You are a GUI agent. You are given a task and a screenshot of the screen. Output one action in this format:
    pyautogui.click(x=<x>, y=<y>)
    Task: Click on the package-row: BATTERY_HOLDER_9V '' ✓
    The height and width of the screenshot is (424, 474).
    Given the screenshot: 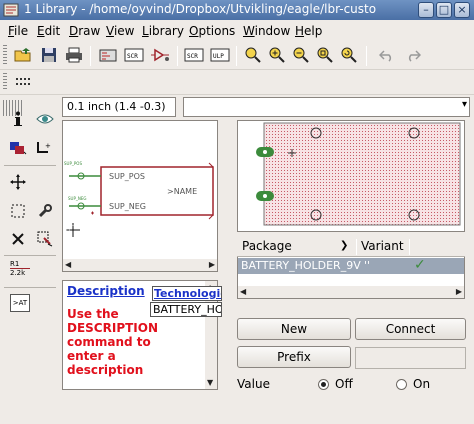 What is the action you would take?
    pyautogui.click(x=351, y=265)
    